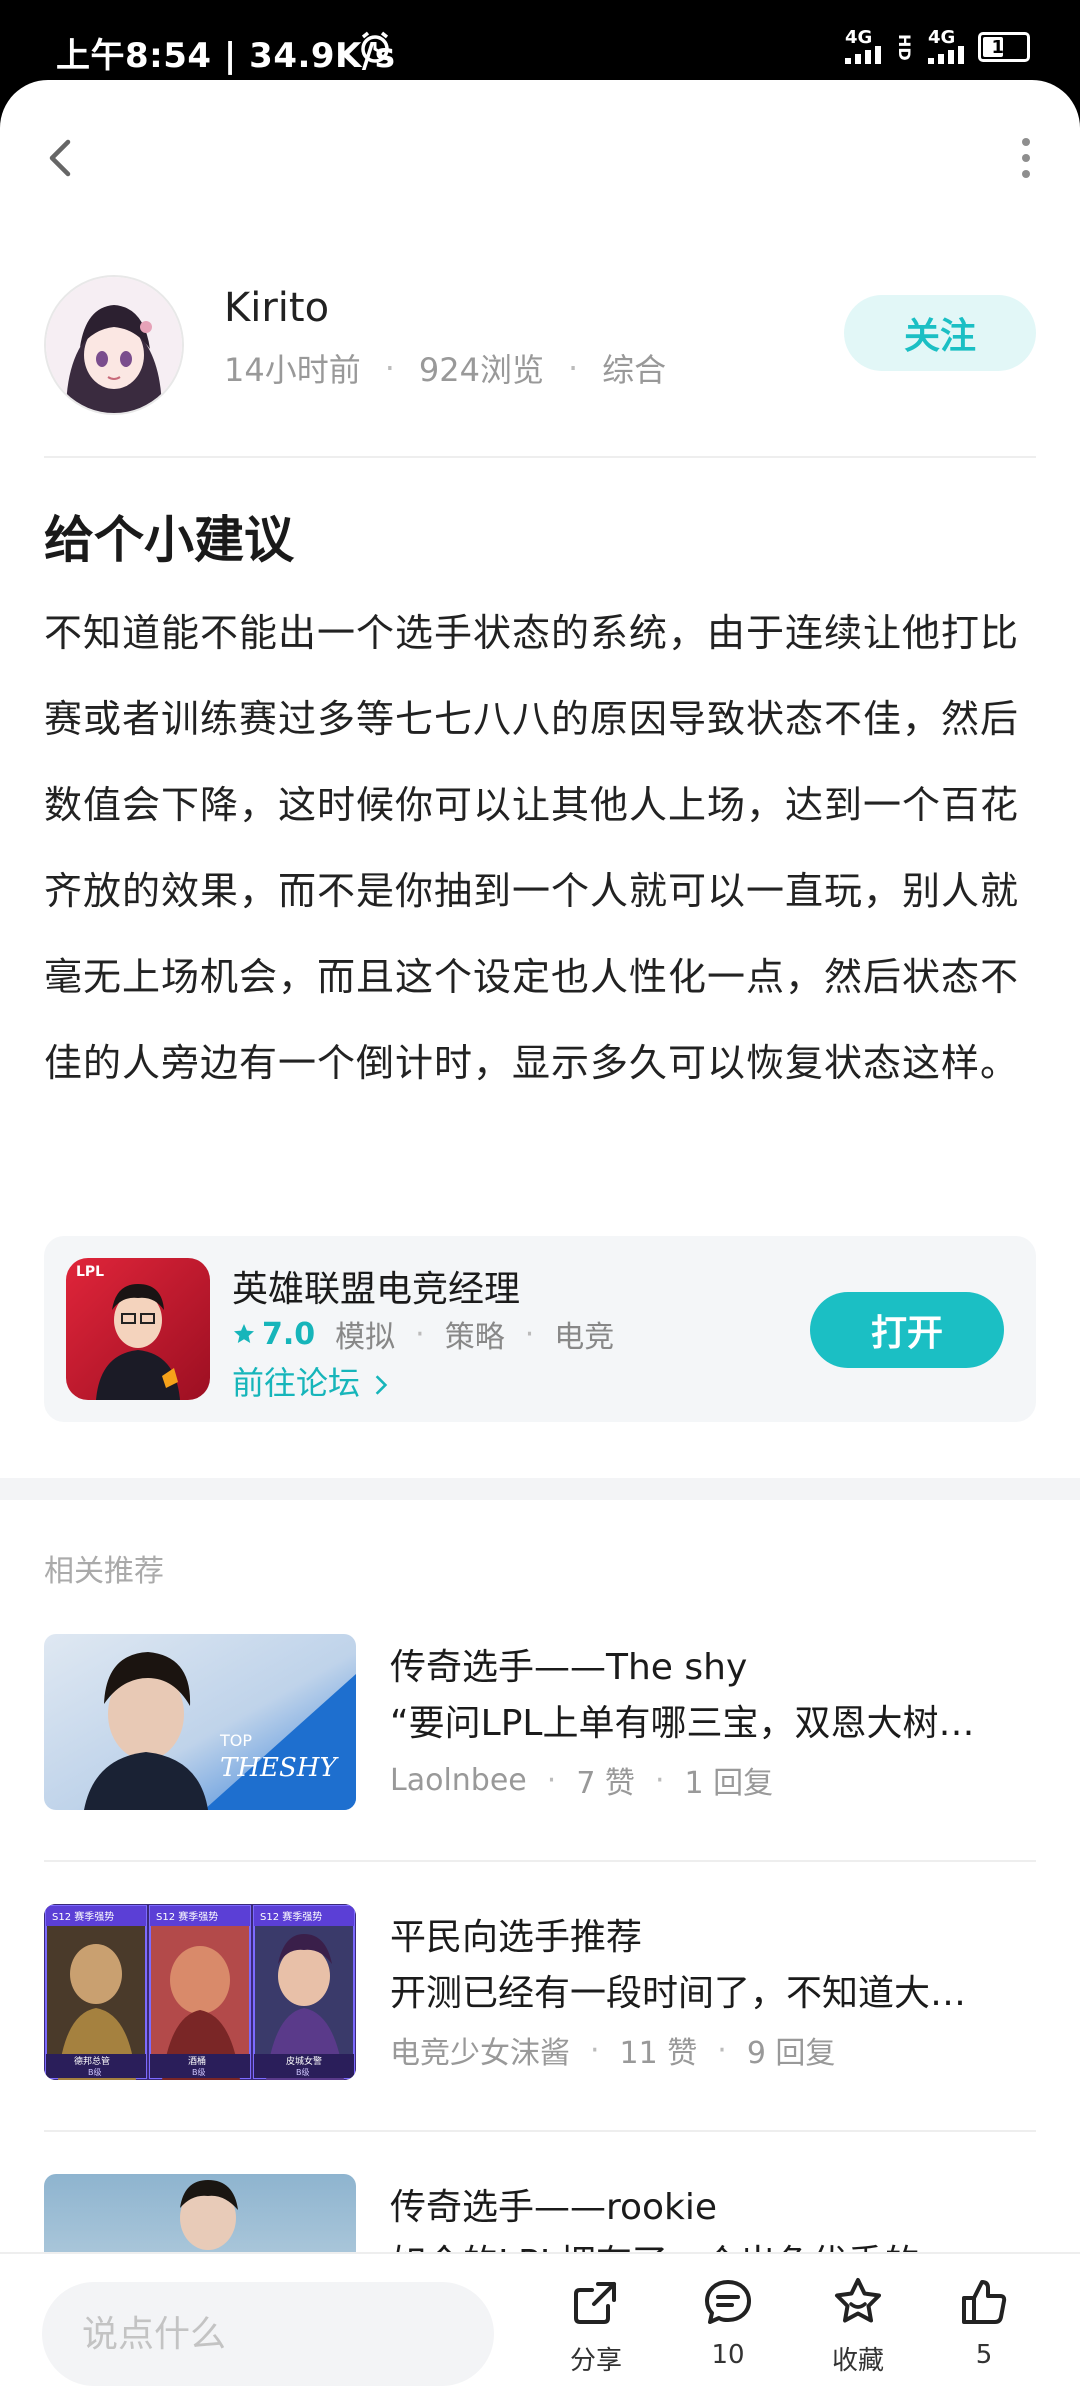 This screenshot has width=1080, height=2400. Describe the element at coordinates (480, 2053) in the screenshot. I see `rec-author: 电竞少女沫酱` at that location.